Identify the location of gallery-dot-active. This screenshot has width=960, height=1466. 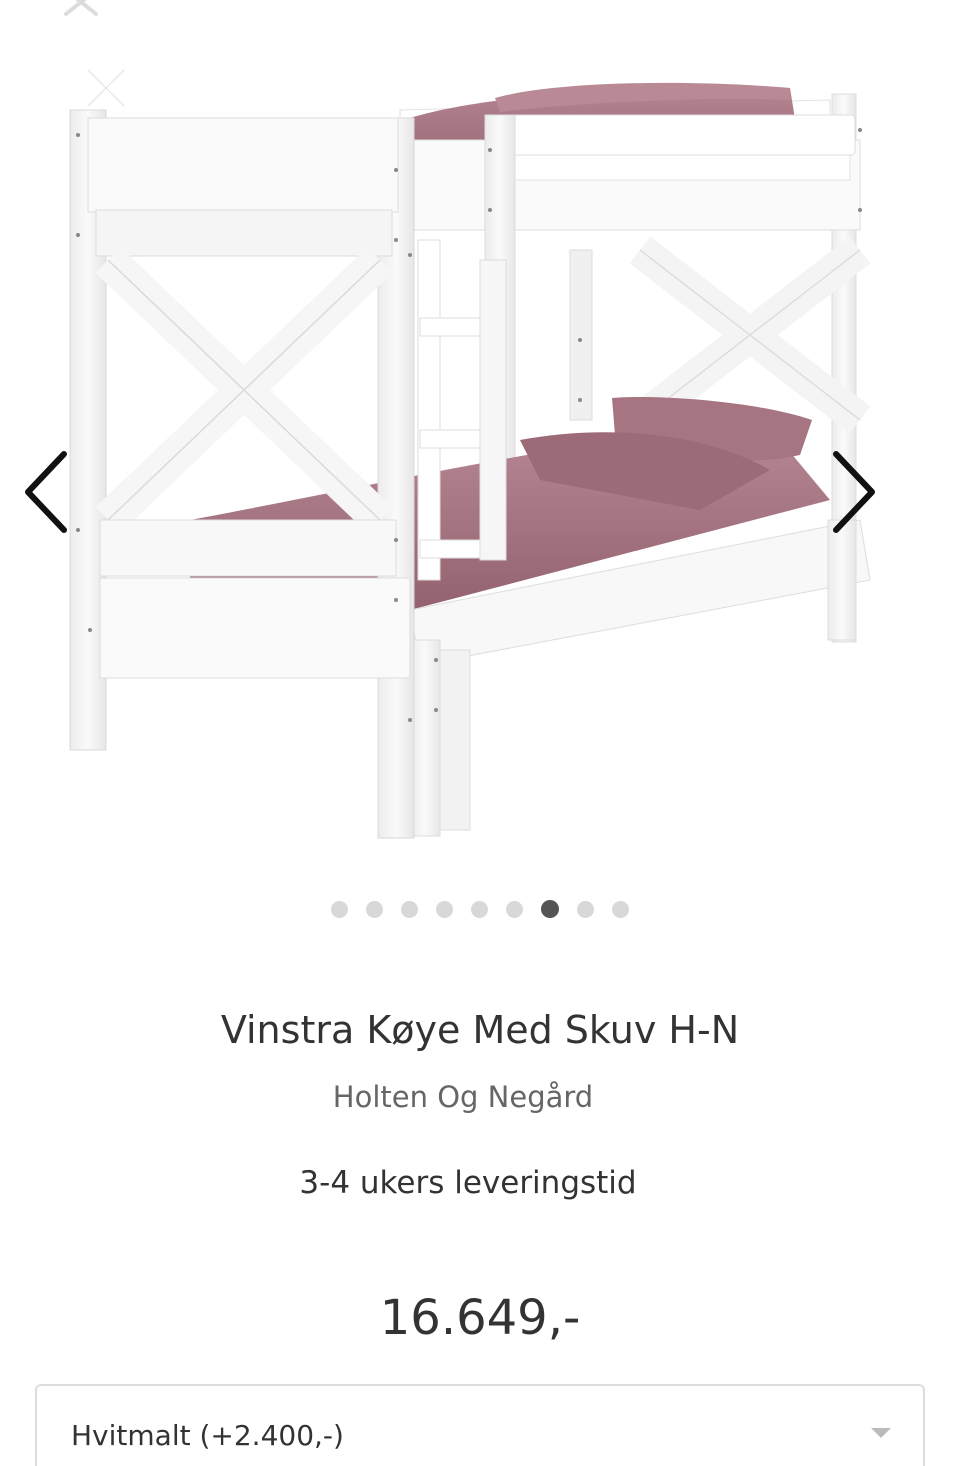
(550, 909).